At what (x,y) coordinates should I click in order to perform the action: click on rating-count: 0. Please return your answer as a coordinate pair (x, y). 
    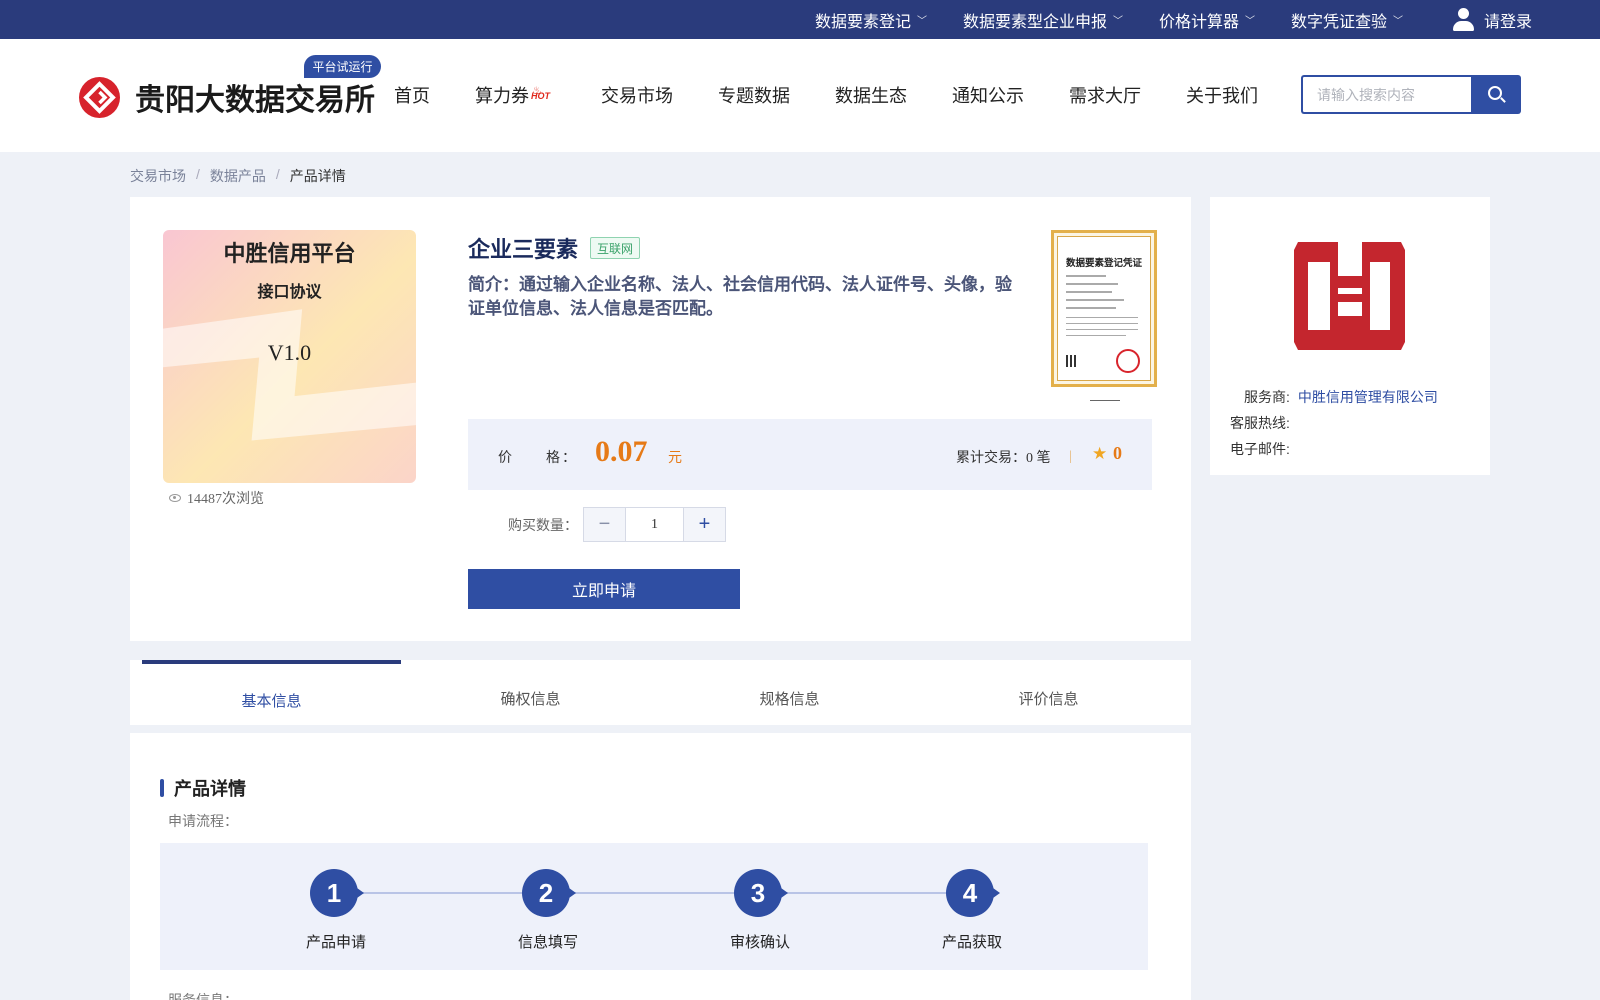
    Looking at the image, I should click on (1117, 453).